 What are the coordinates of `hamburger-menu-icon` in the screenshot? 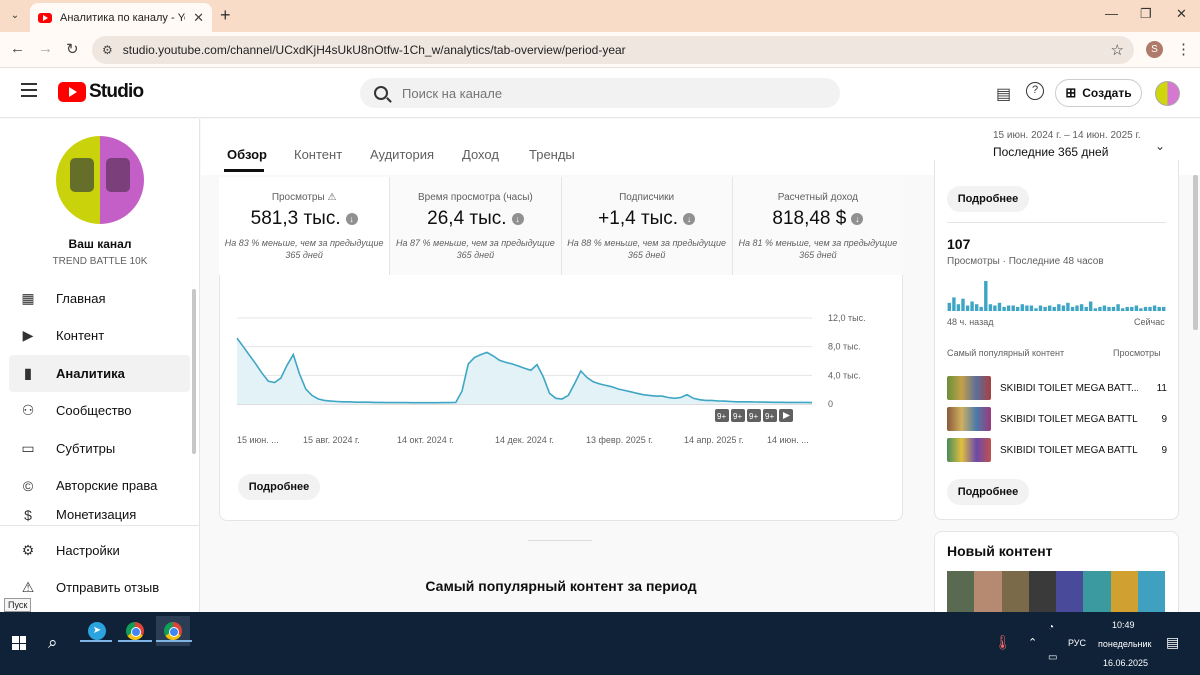 It's located at (29, 90).